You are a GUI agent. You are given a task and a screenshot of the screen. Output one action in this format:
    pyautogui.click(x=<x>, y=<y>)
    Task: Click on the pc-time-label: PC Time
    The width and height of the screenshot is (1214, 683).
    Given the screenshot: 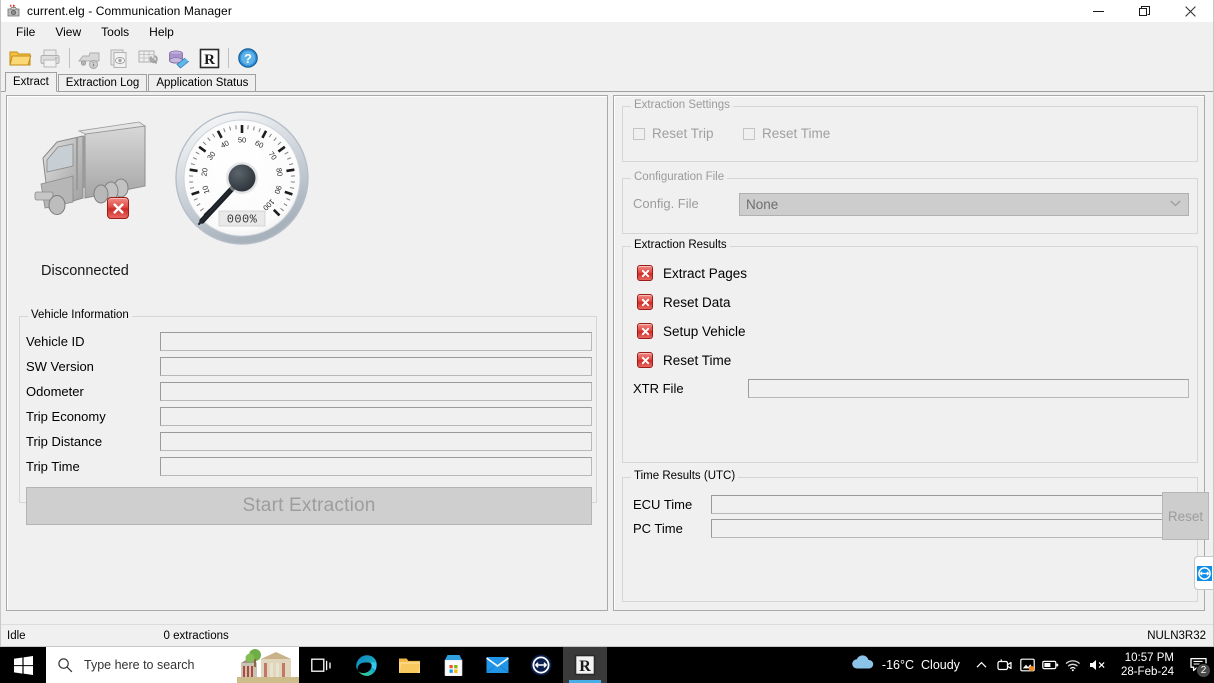 What is the action you would take?
    pyautogui.click(x=658, y=528)
    